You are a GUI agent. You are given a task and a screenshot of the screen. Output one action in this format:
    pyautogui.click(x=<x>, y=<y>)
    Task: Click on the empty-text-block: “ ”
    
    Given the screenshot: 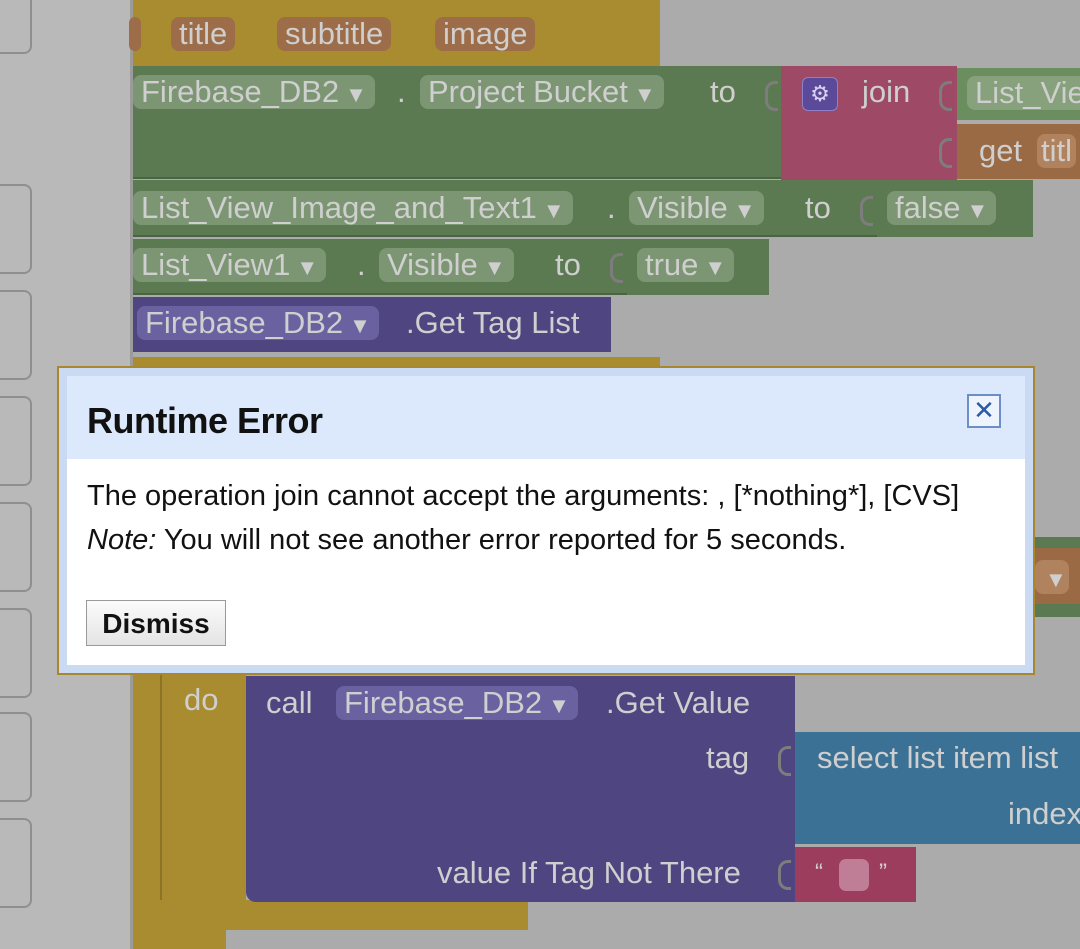 What is the action you would take?
    pyautogui.click(x=855, y=874)
    